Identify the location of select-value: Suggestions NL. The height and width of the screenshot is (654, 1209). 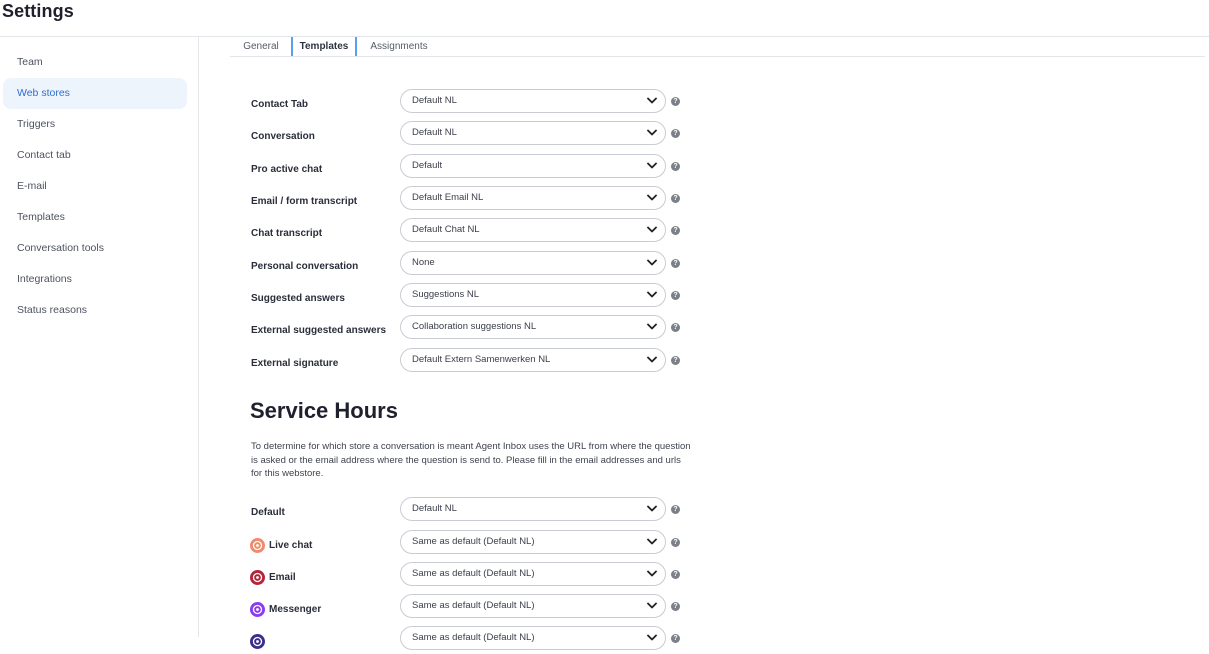
(446, 294).